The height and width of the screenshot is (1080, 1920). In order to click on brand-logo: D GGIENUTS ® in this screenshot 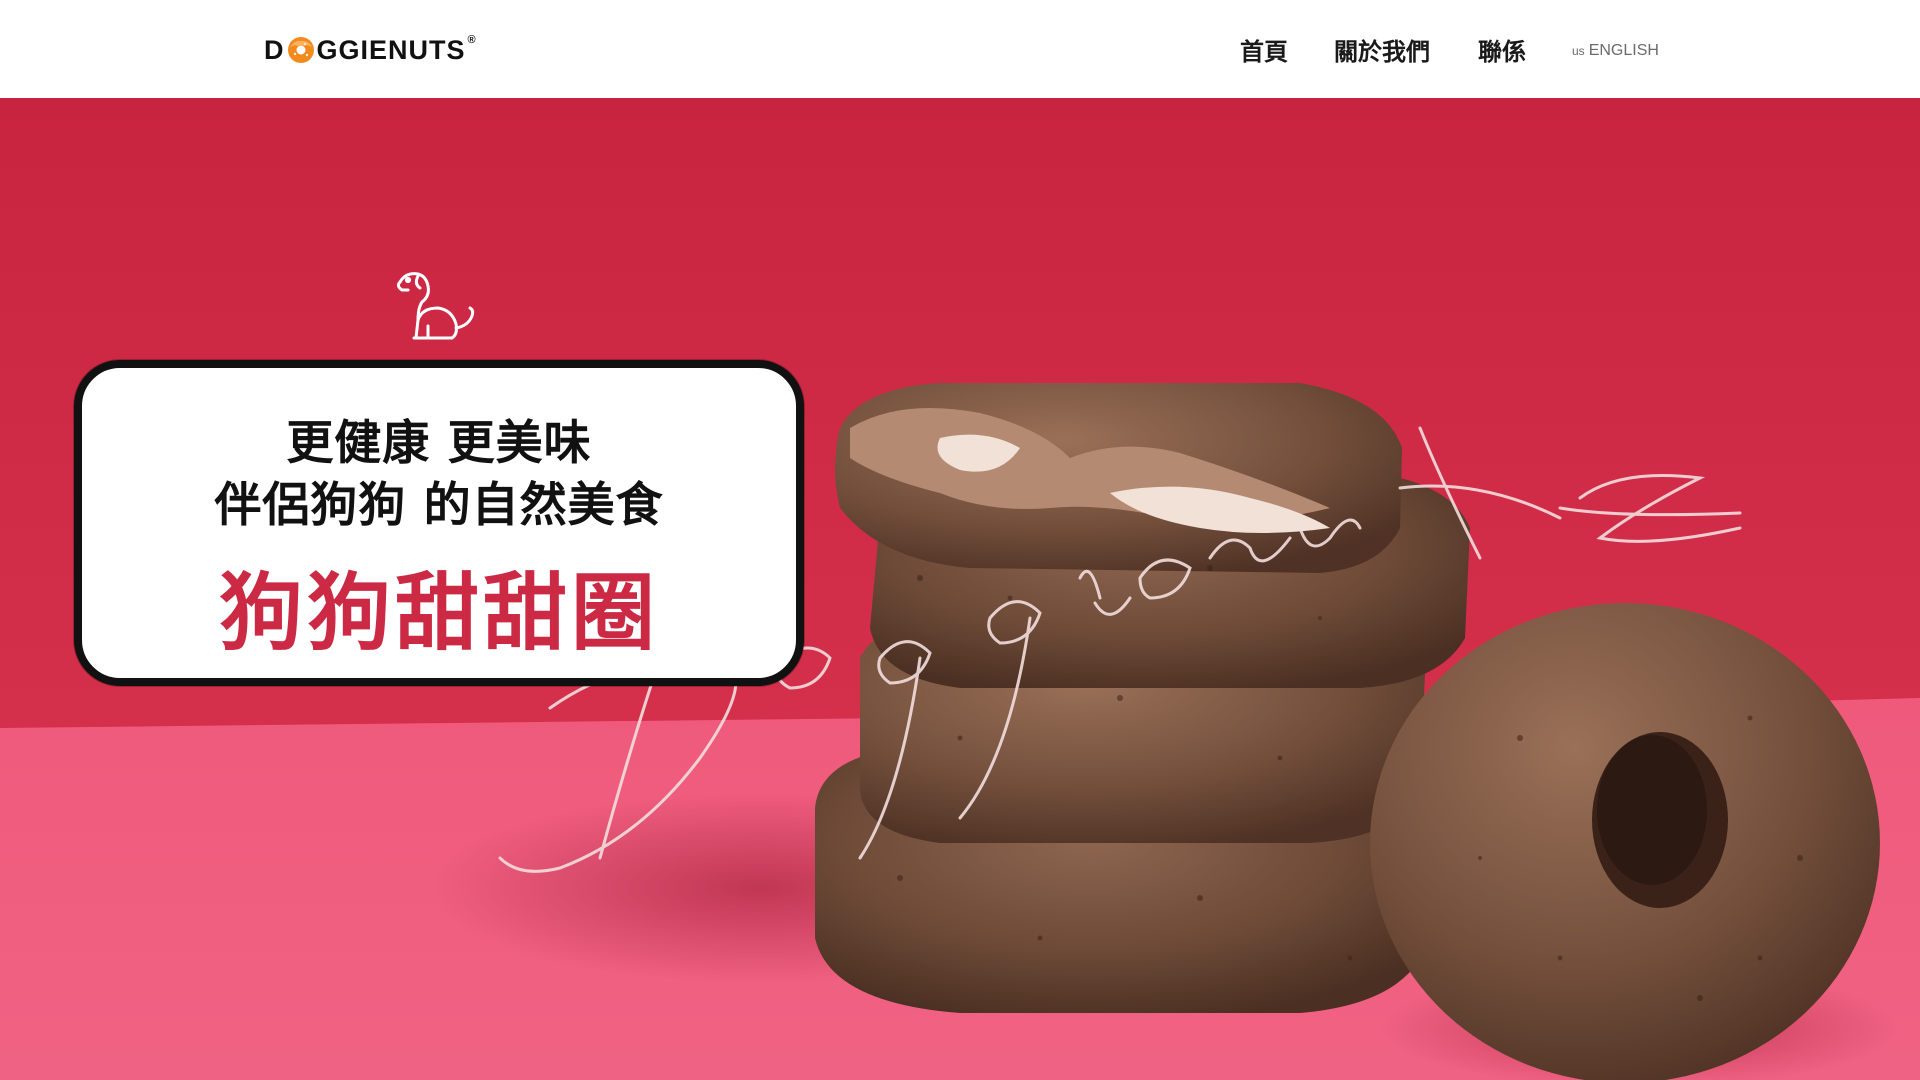, I will do `click(370, 50)`.